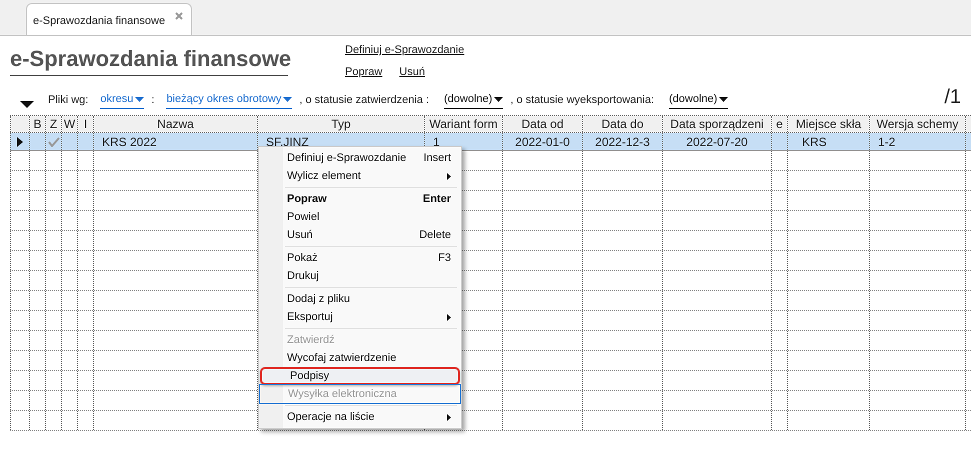 Image resolution: width=971 pixels, height=455 pixels. Describe the element at coordinates (360, 417) in the screenshot. I see `menu-item: Operacje na liście` at that location.